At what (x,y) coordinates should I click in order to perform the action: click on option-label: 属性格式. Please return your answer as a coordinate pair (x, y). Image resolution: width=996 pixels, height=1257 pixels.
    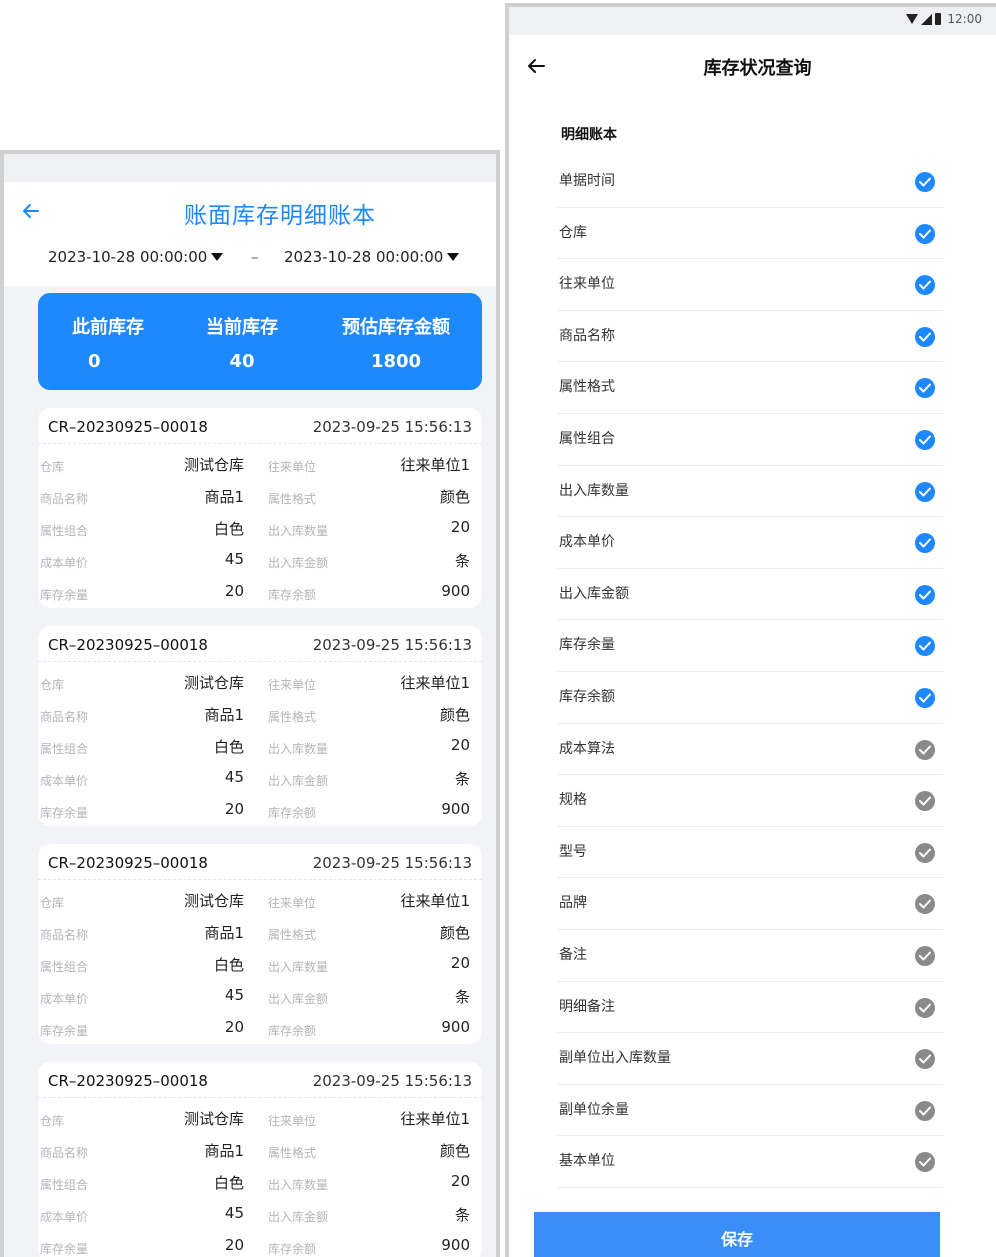
    Looking at the image, I should click on (587, 387).